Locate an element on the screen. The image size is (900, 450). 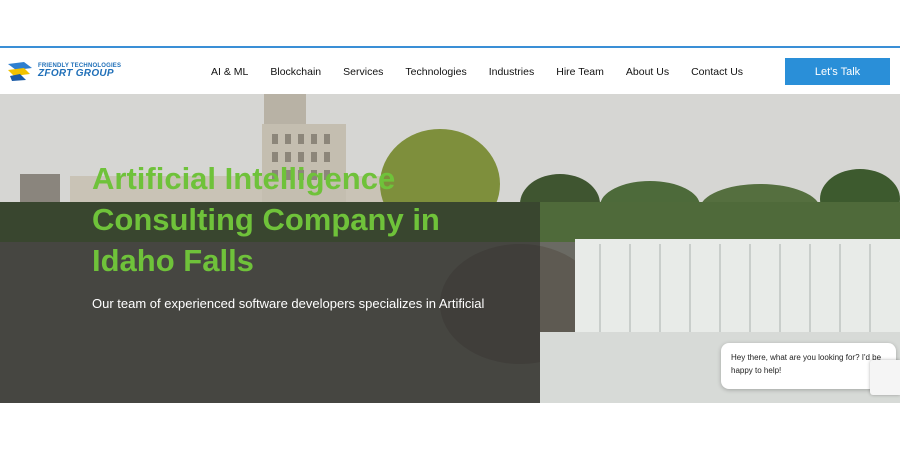
nav-item-technologies: Technologies is located at coordinates (435, 72).